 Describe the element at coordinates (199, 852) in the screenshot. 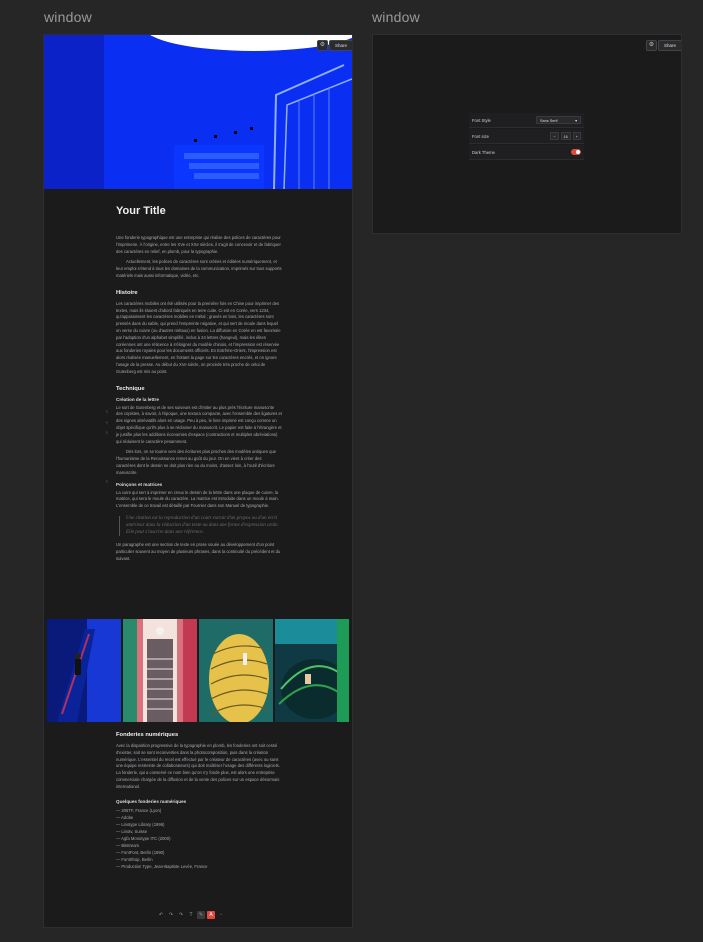

I see `list-item: — FontFont, Berlin (1990)` at that location.